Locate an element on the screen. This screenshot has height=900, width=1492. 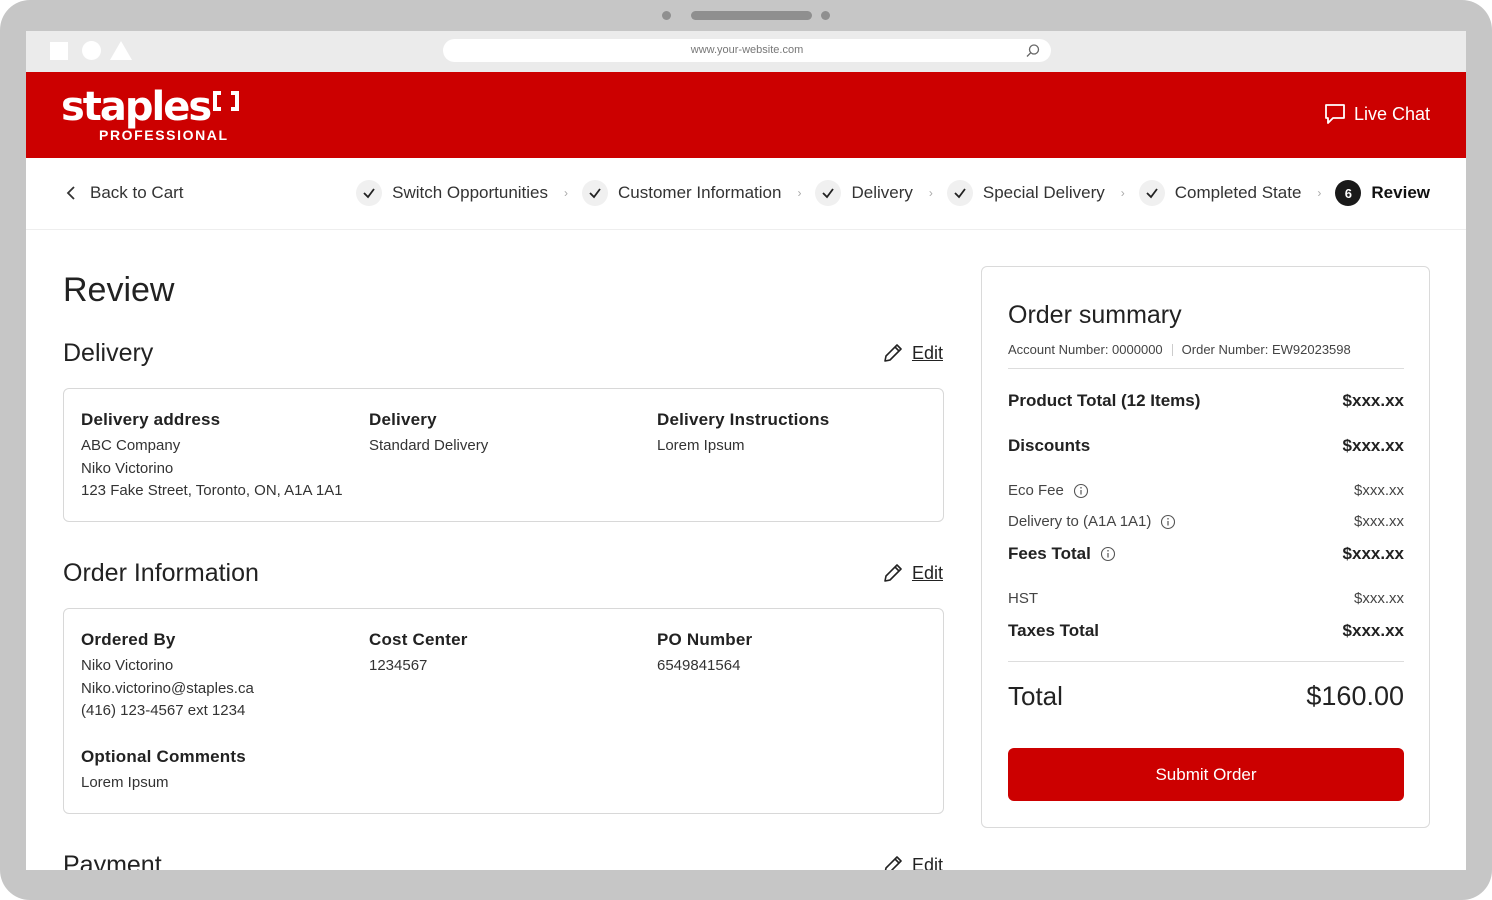
eco-fee-row: Eco Fee $xxx.xx is located at coordinates (1206, 490).